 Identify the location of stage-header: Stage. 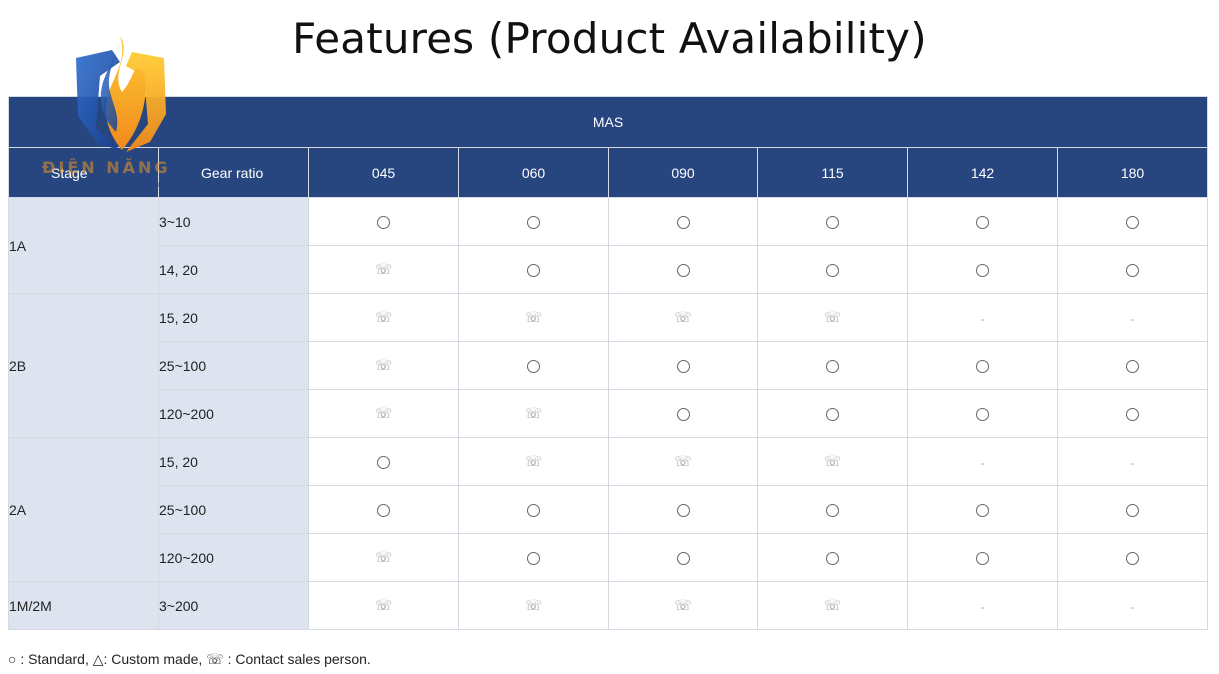
(83, 172).